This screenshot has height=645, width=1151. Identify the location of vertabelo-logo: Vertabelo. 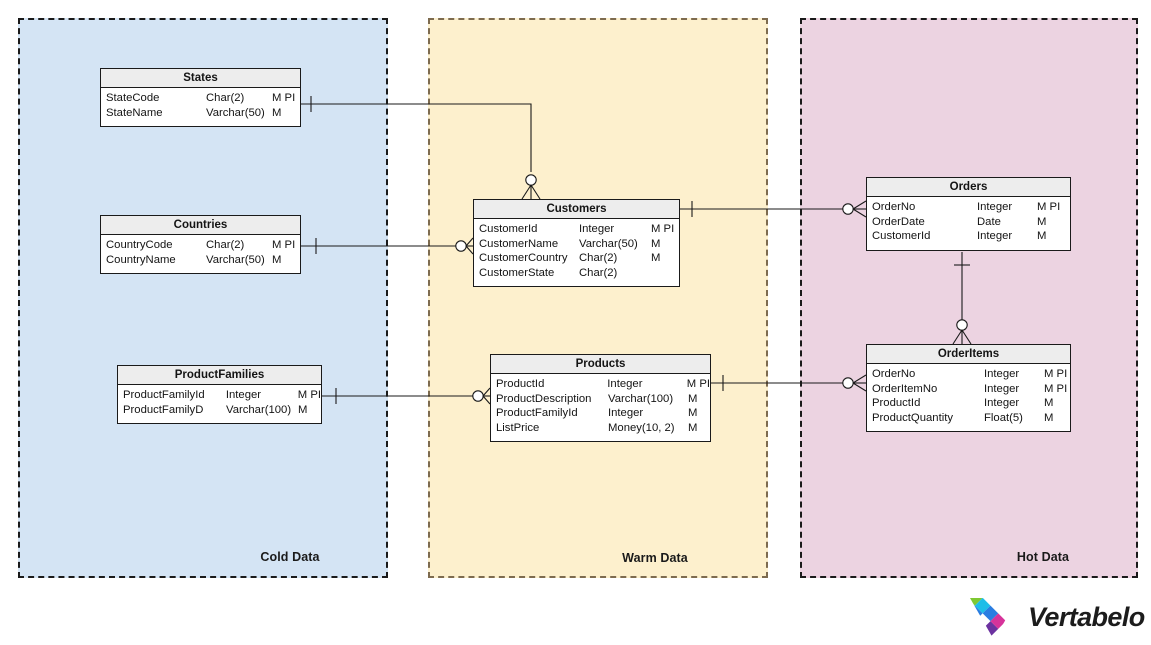
(1056, 620).